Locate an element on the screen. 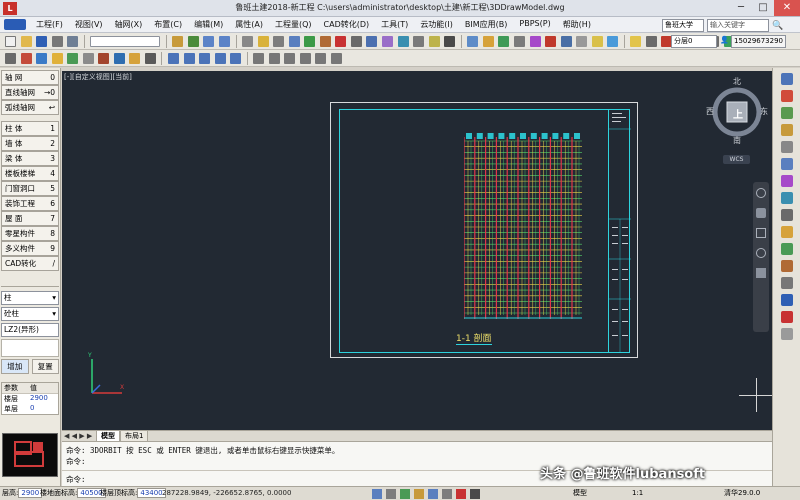 The width and height of the screenshot is (800, 500). copy-icon is located at coordinates (248, 41).